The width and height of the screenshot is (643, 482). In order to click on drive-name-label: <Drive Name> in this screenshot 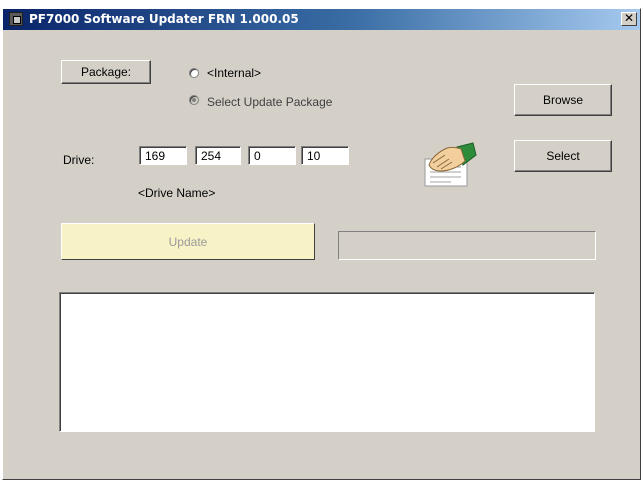, I will do `click(177, 193)`.